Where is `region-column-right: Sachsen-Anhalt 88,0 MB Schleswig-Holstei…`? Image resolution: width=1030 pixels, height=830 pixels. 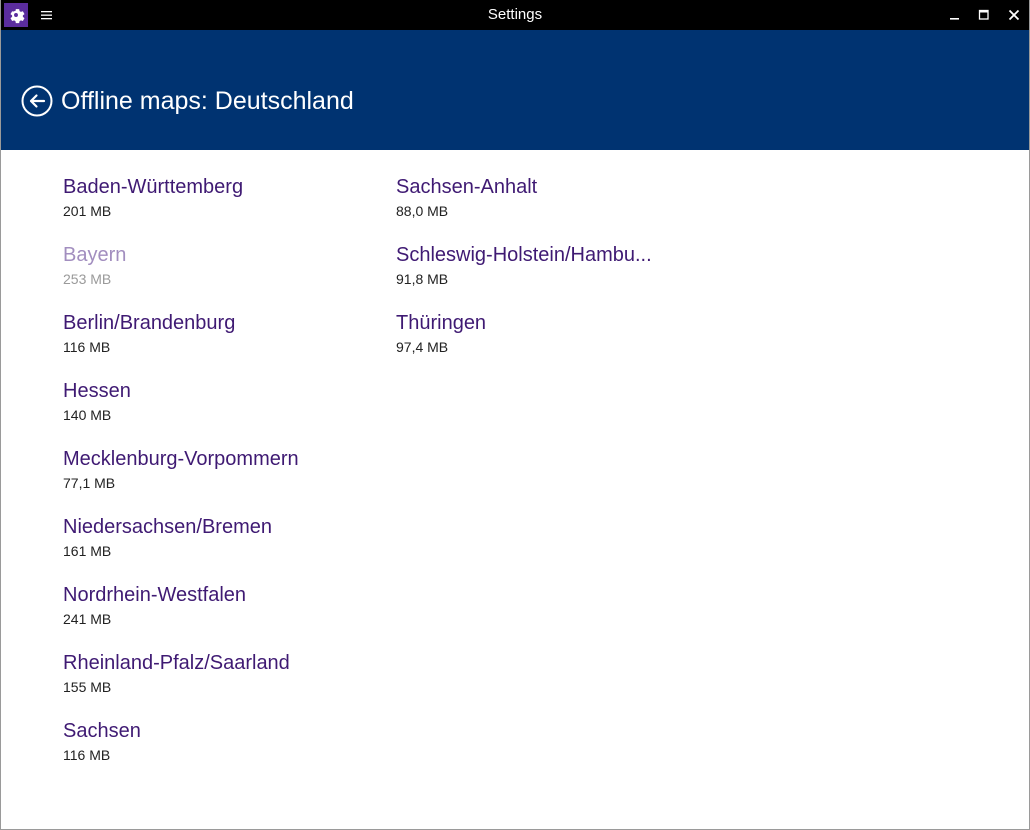 region-column-right: Sachsen-Anhalt 88,0 MB Schleswig-Holstei… is located at coordinates (546, 276).